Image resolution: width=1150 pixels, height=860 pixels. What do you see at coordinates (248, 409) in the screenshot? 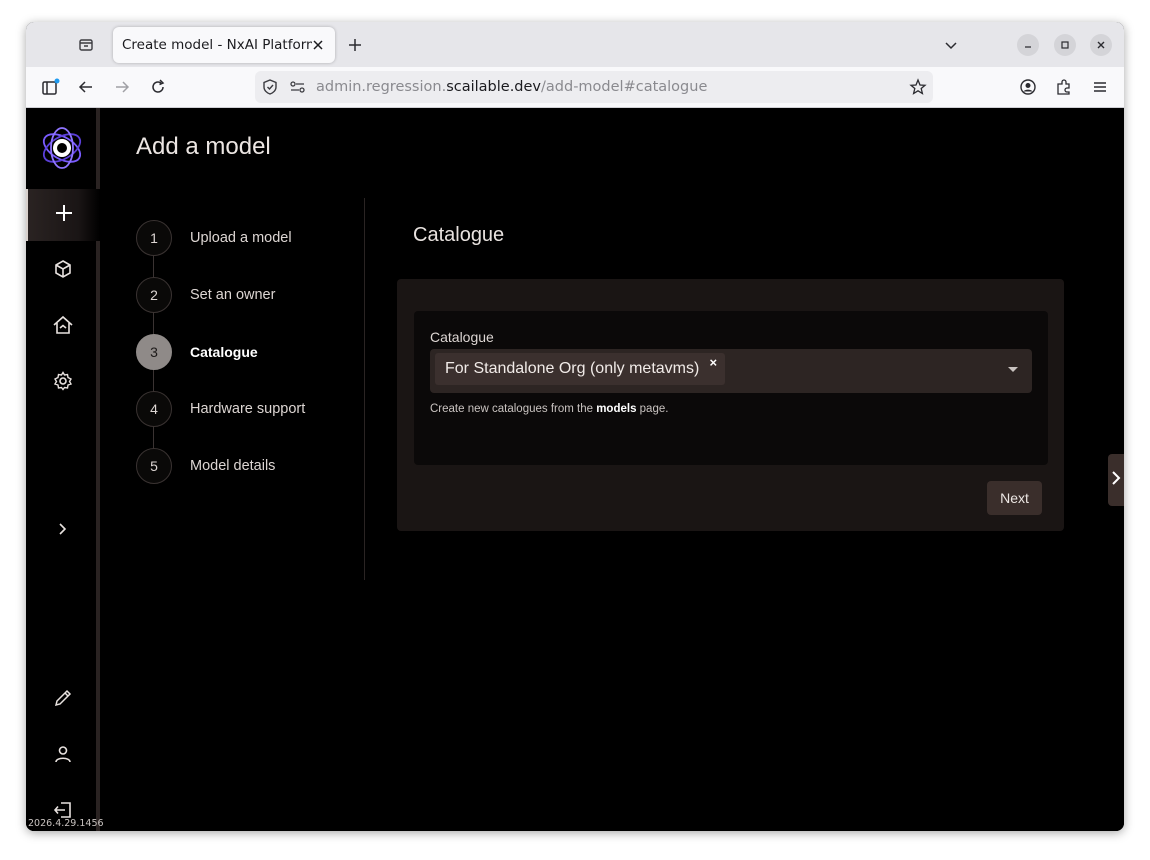
I see `step-label: Hardware support` at bounding box center [248, 409].